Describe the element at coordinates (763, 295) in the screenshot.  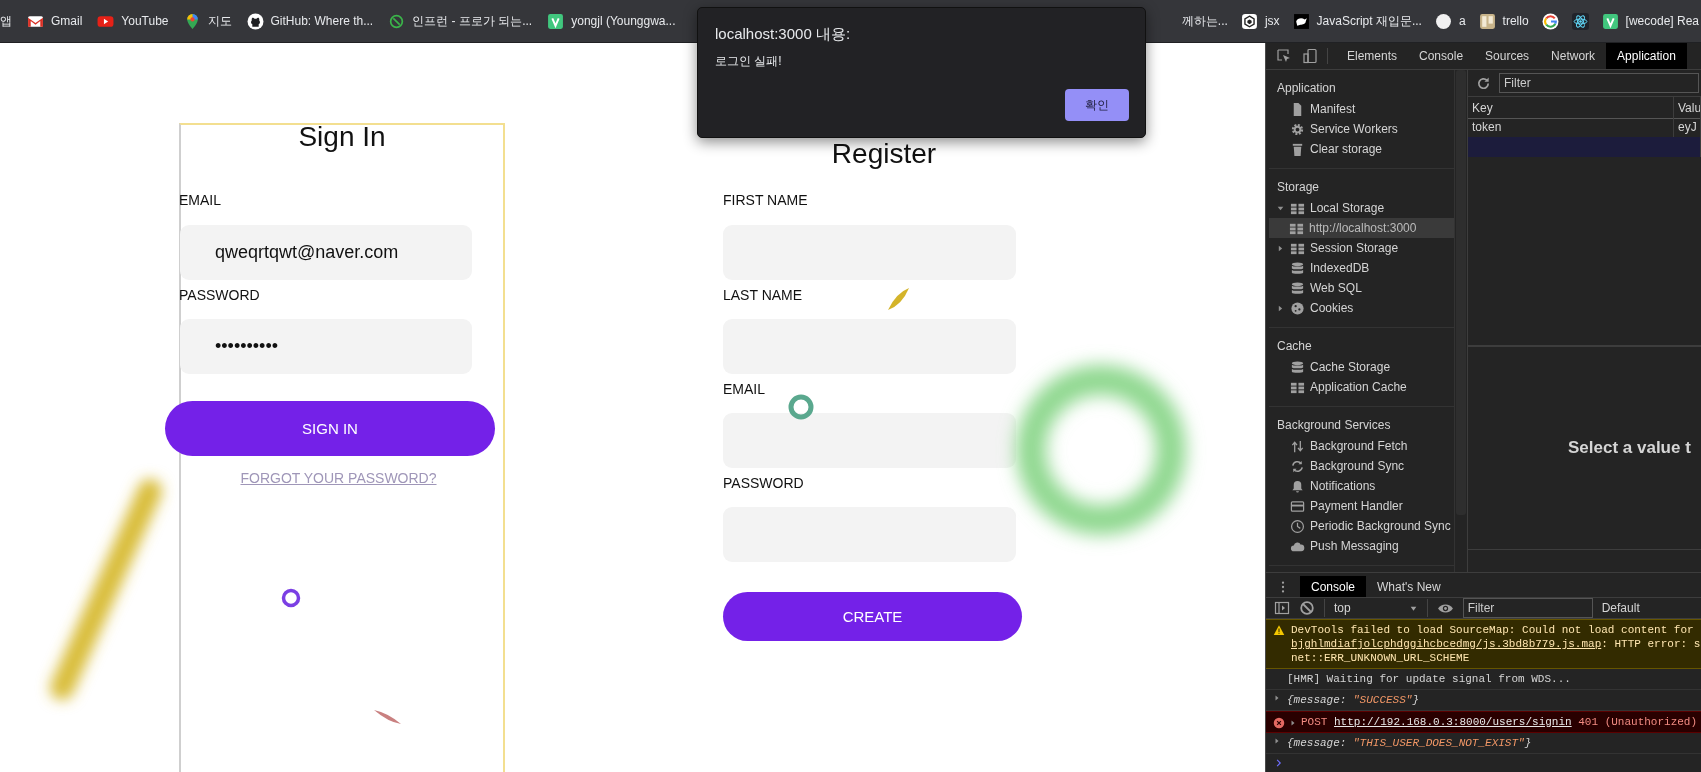
I see `field-label: LAST NAME` at that location.